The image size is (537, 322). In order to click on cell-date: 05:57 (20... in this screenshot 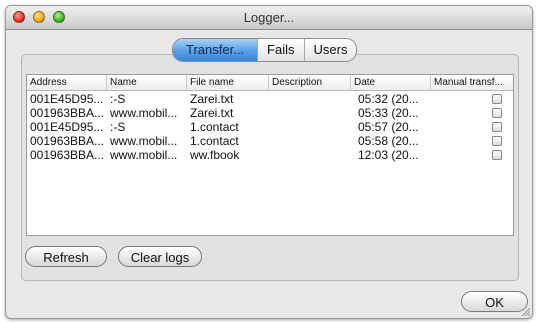, I will do `click(388, 127)`.